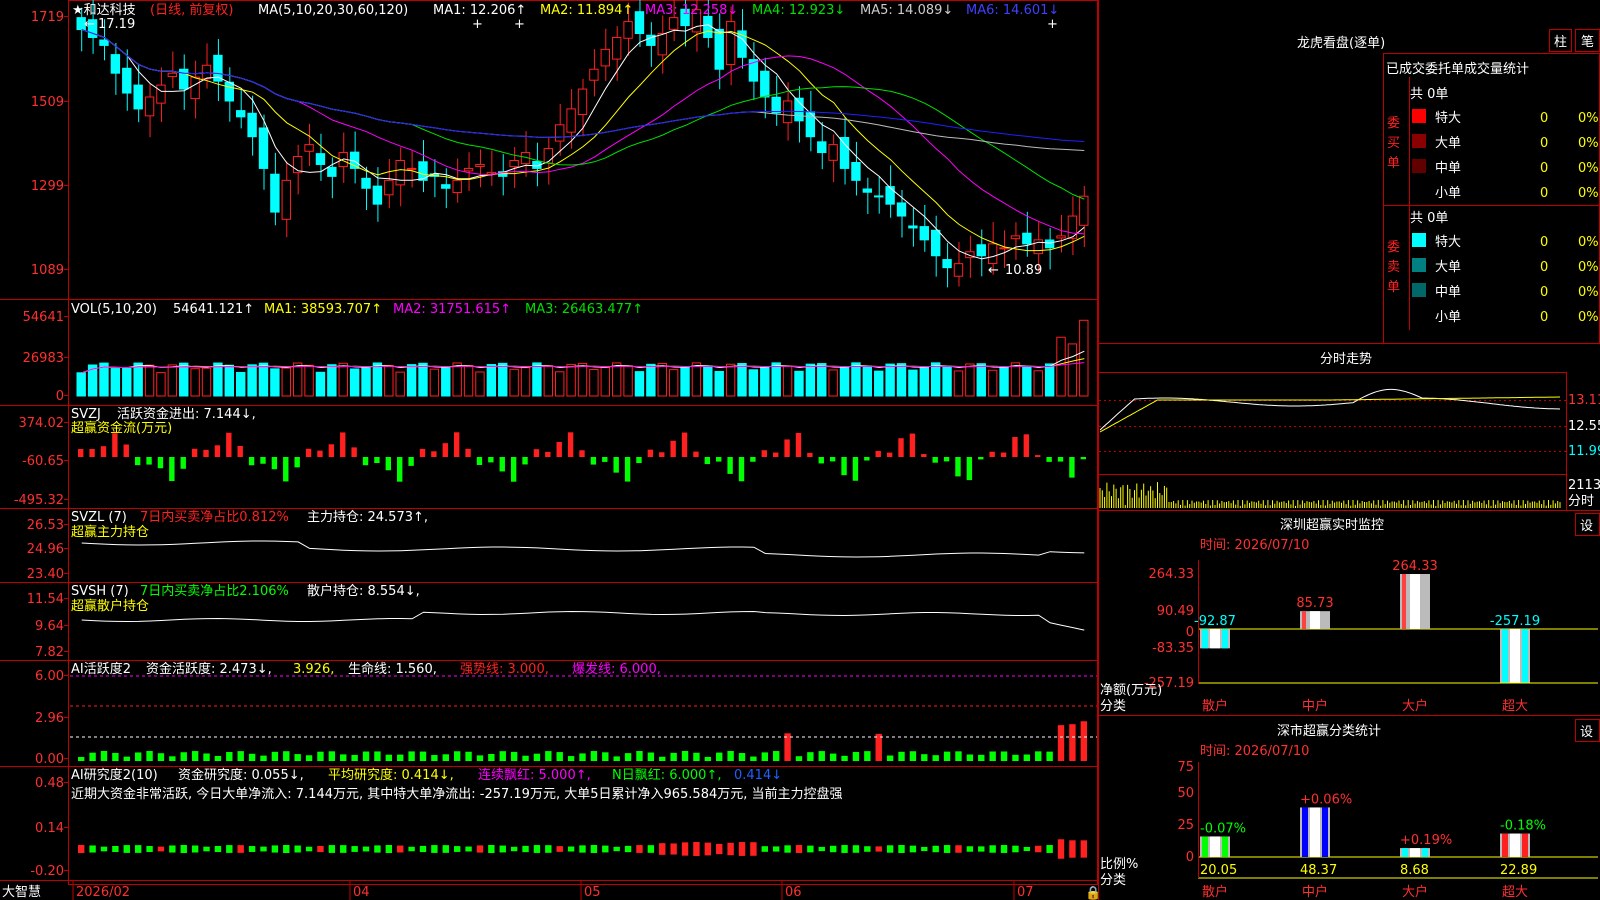 This screenshot has width=1600, height=900. I want to click on svsh-tick: 7.82, so click(49, 652).